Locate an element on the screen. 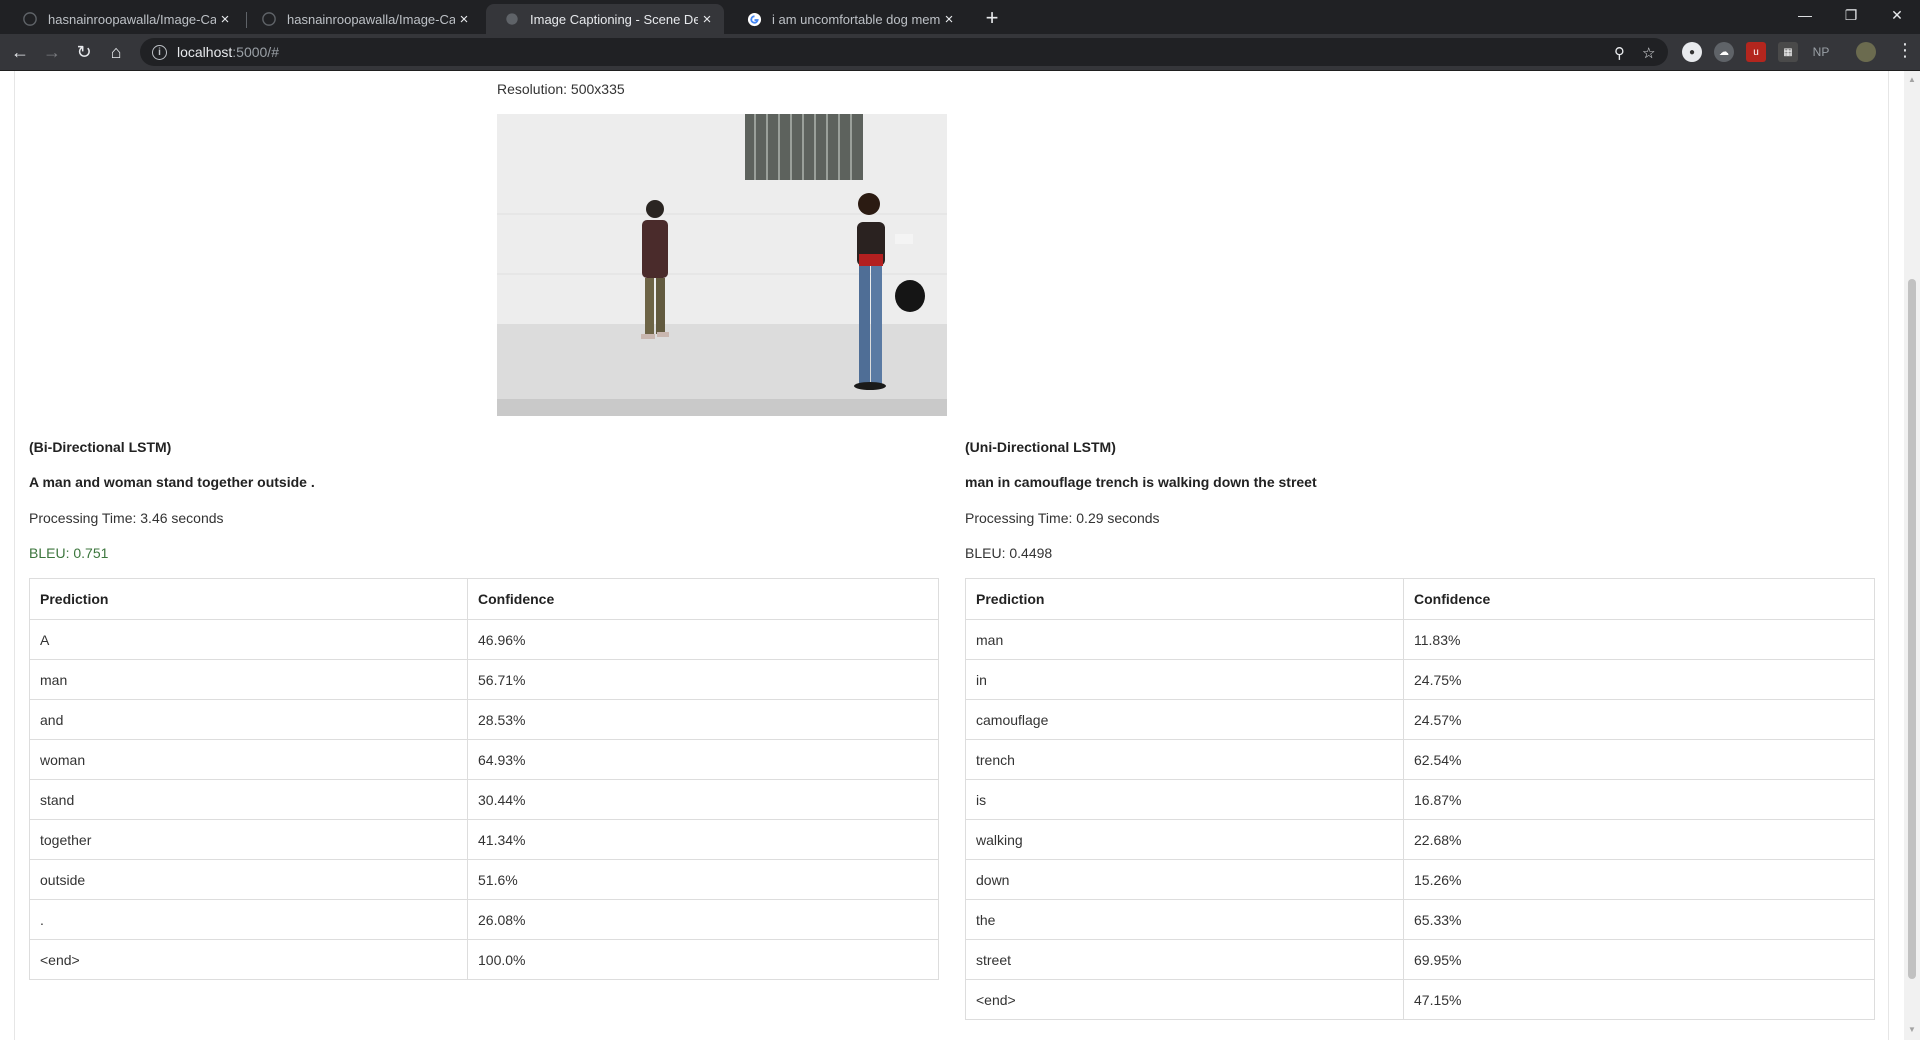 The height and width of the screenshot is (1040, 1920). scrollbar-thumb is located at coordinates (1912, 629).